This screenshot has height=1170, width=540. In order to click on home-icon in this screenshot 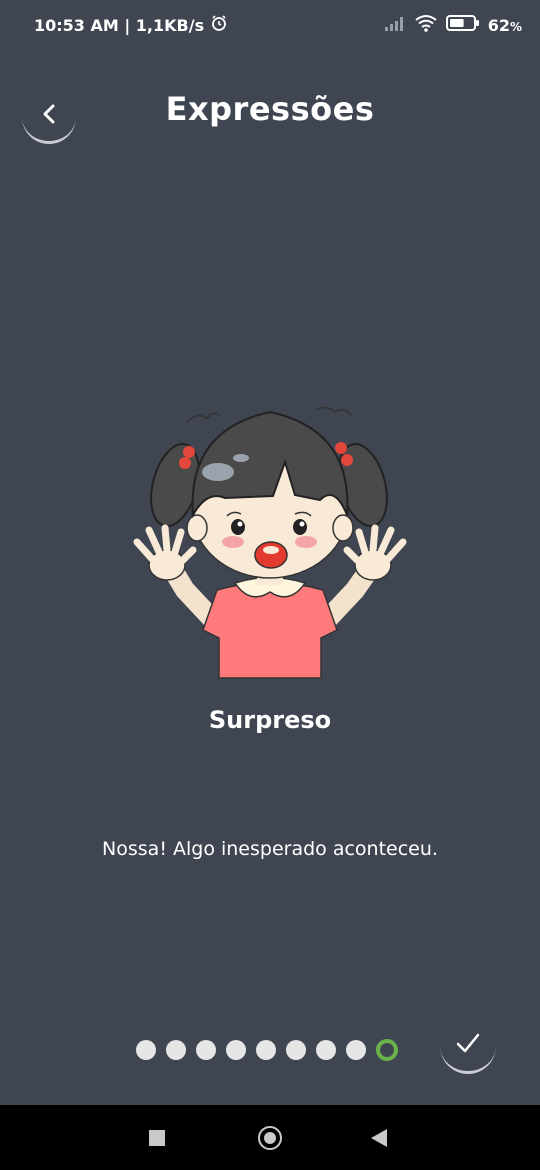, I will do `click(270, 1138)`.